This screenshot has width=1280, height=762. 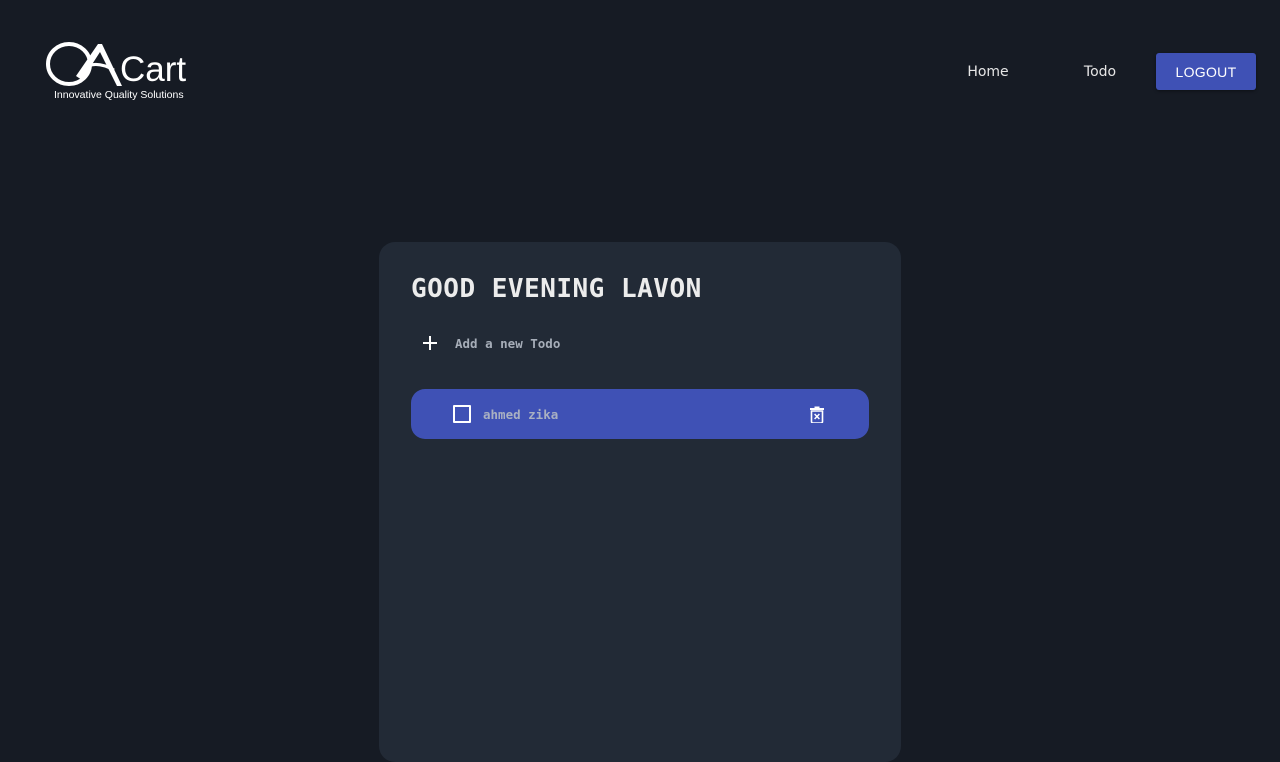 I want to click on delete-todo-button, so click(x=817, y=414).